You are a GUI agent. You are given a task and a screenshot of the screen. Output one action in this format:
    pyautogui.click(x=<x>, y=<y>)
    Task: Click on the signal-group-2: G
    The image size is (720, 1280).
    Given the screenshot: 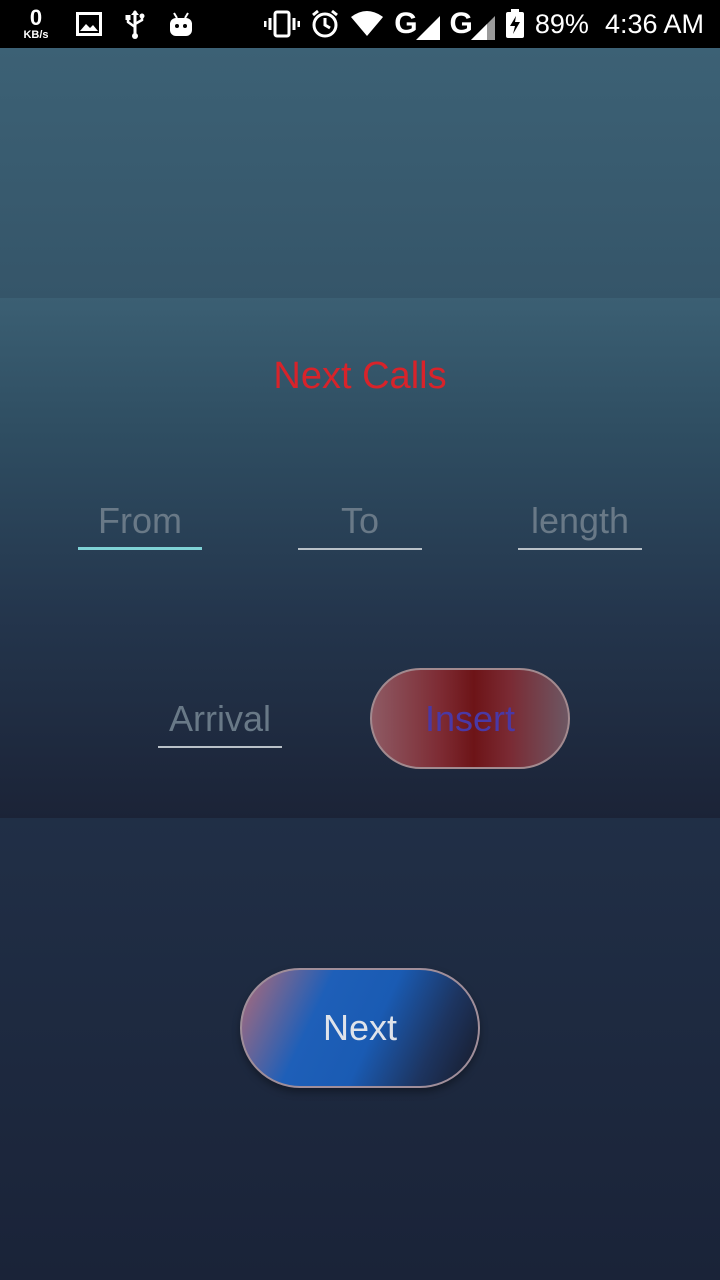 What is the action you would take?
    pyautogui.click(x=472, y=24)
    